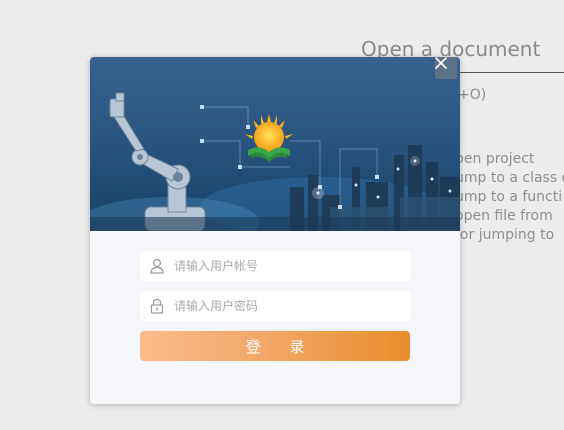 The image size is (564, 430). I want to click on background-help-line: ump to a functi, so click(509, 197).